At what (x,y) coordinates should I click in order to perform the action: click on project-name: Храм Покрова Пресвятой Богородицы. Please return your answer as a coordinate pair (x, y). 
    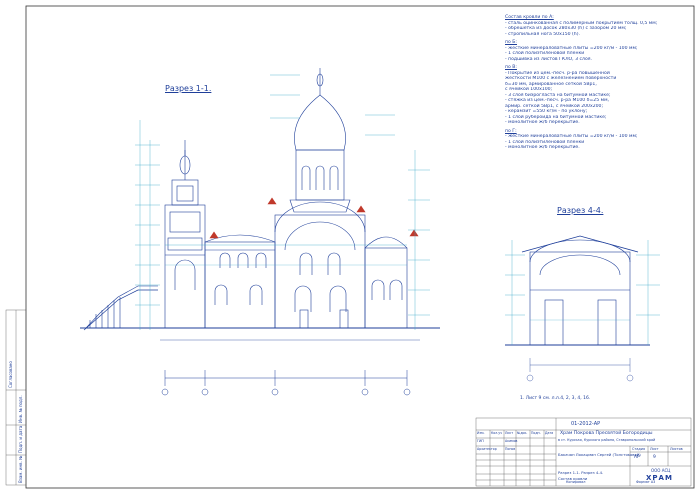
    Looking at the image, I should click on (606, 433).